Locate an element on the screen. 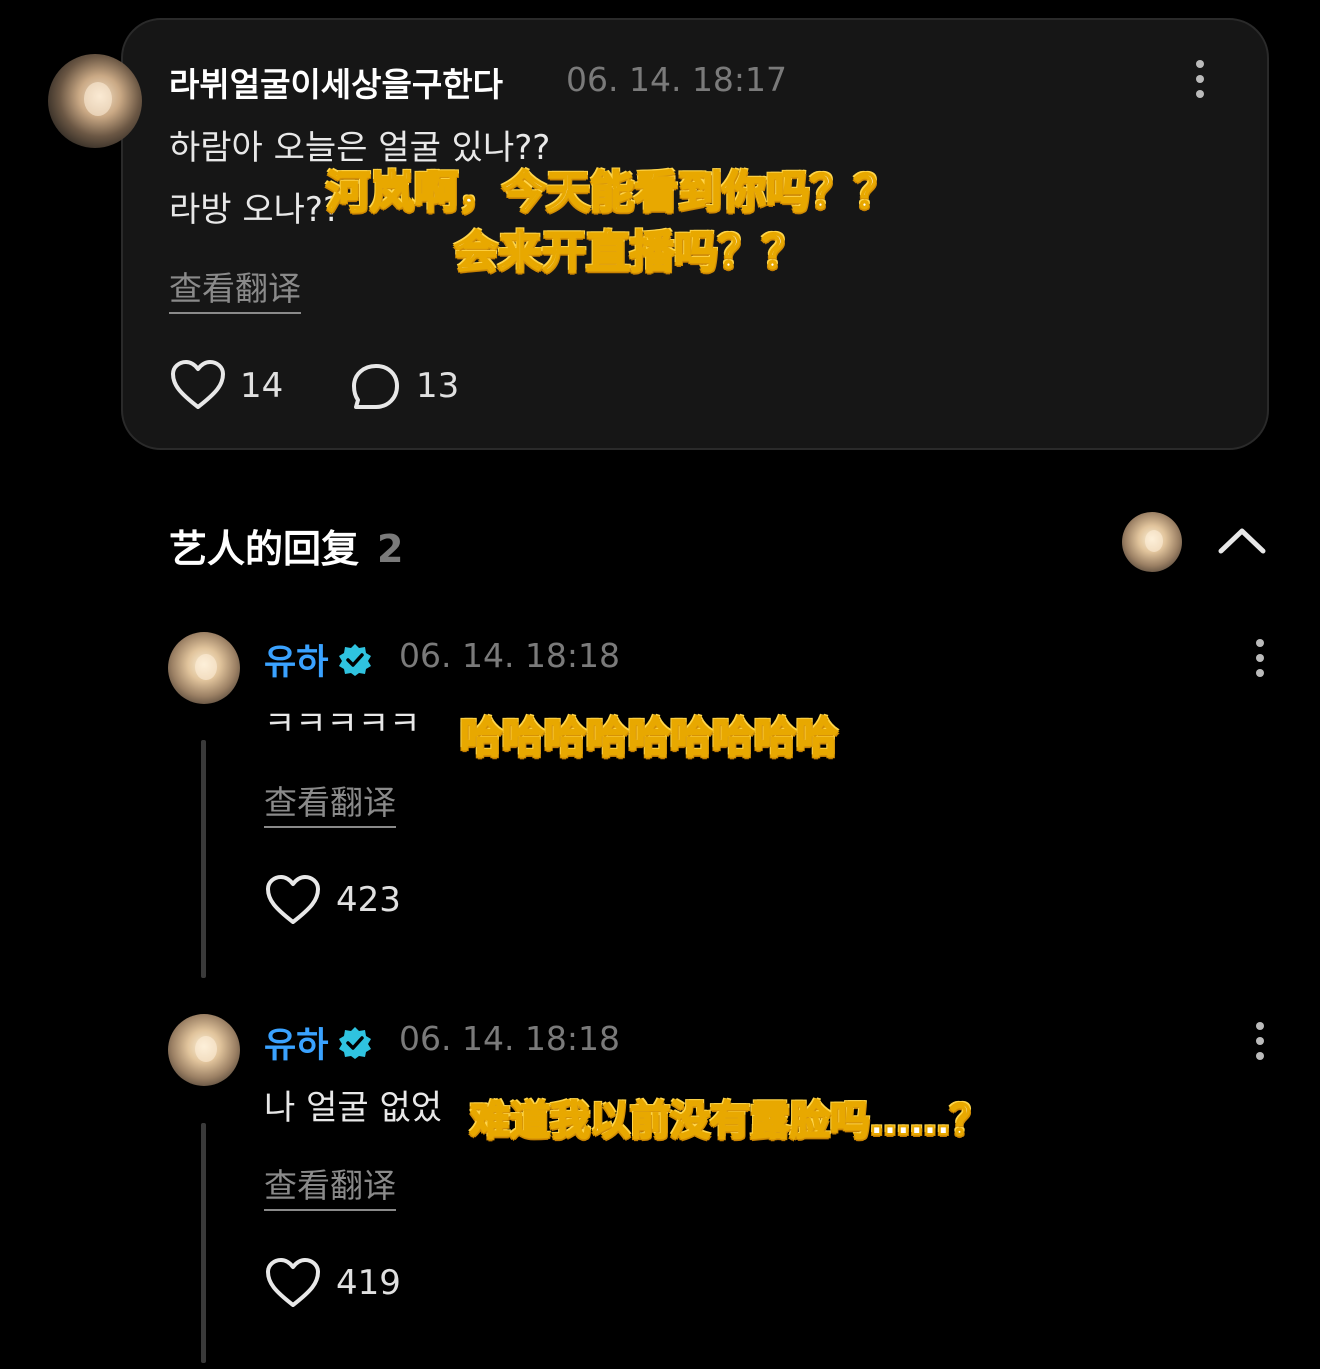  reply1-artist-name: 유하 is located at coordinates (296, 659).